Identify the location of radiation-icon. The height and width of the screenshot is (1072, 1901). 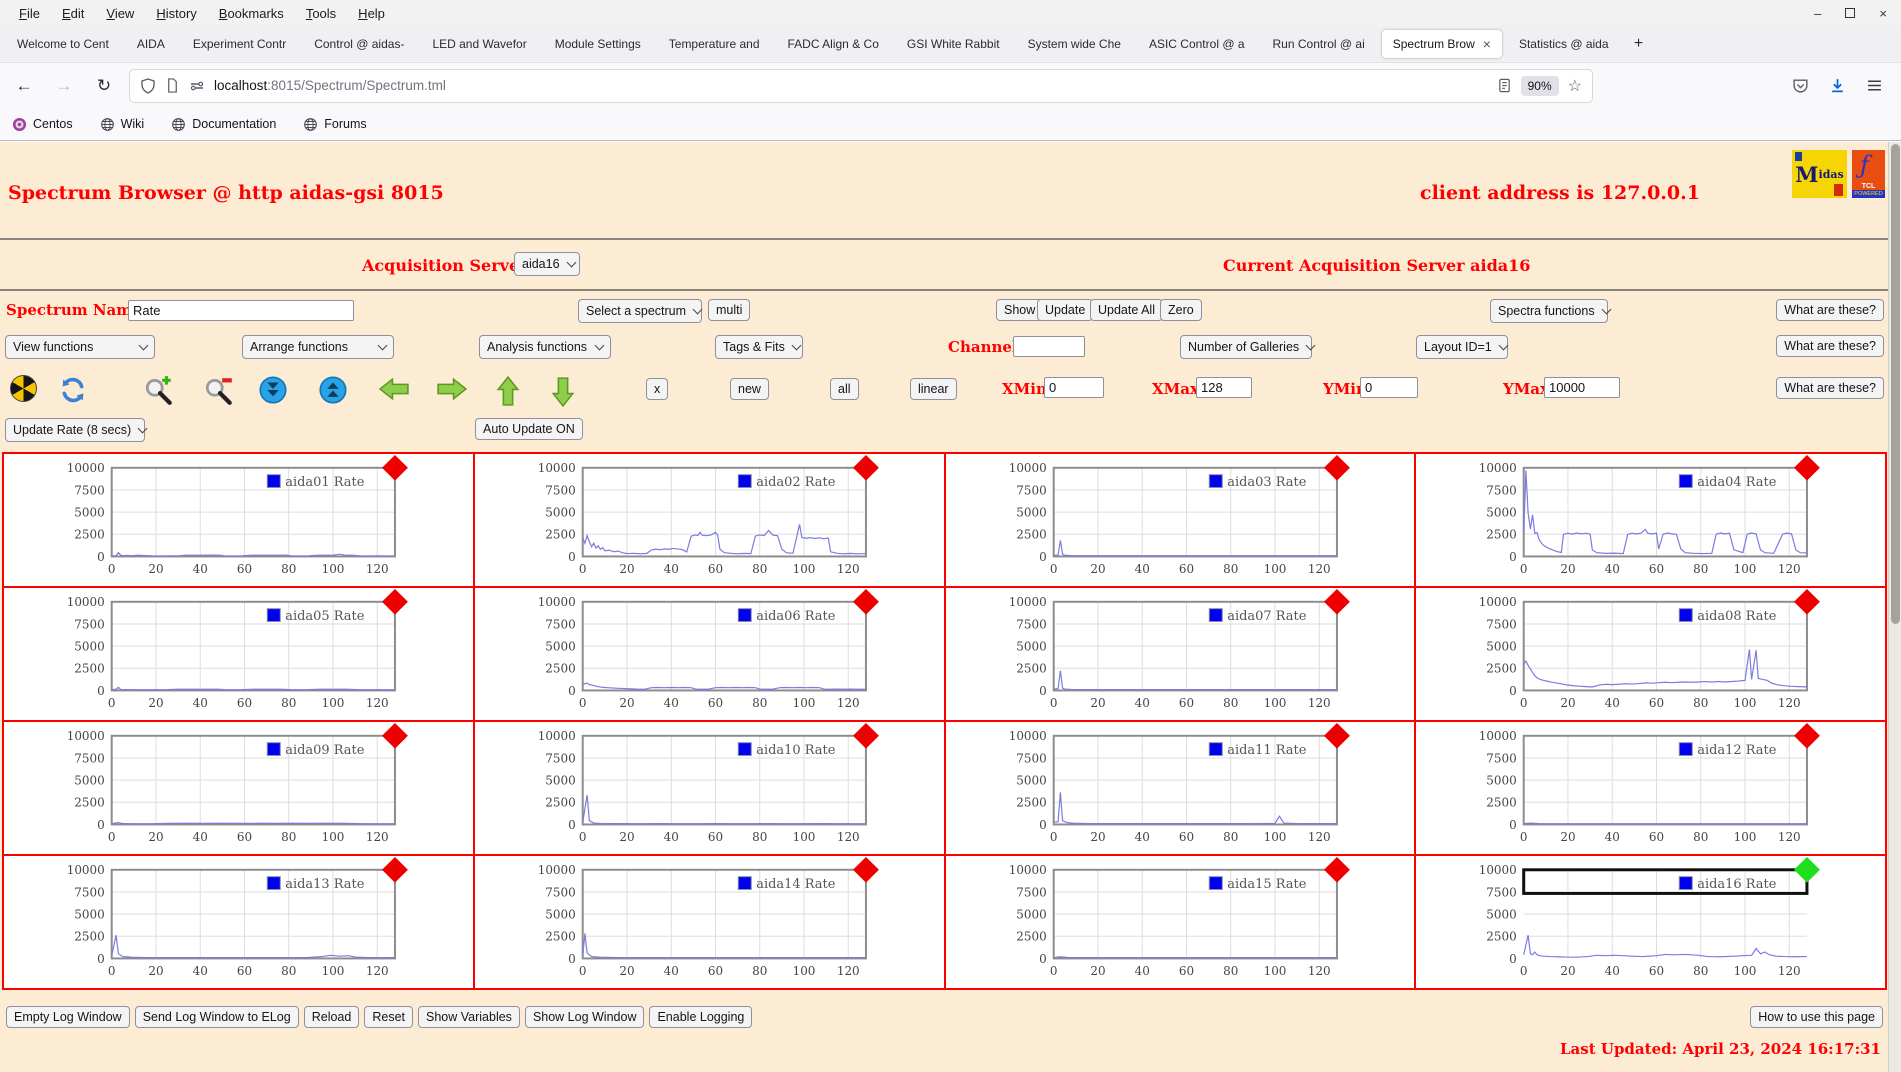
(23, 388).